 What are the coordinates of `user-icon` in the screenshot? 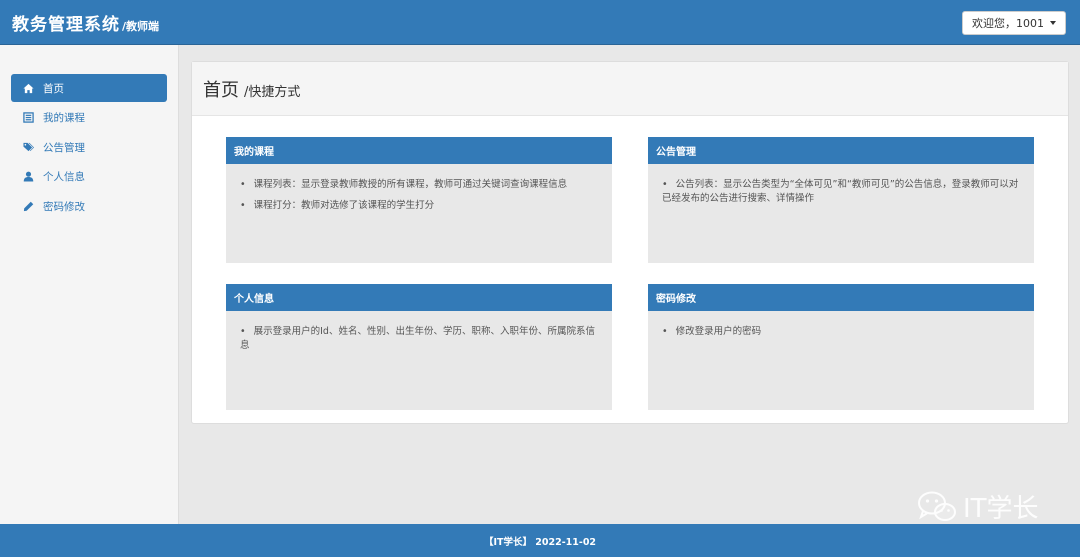 It's located at (28, 176).